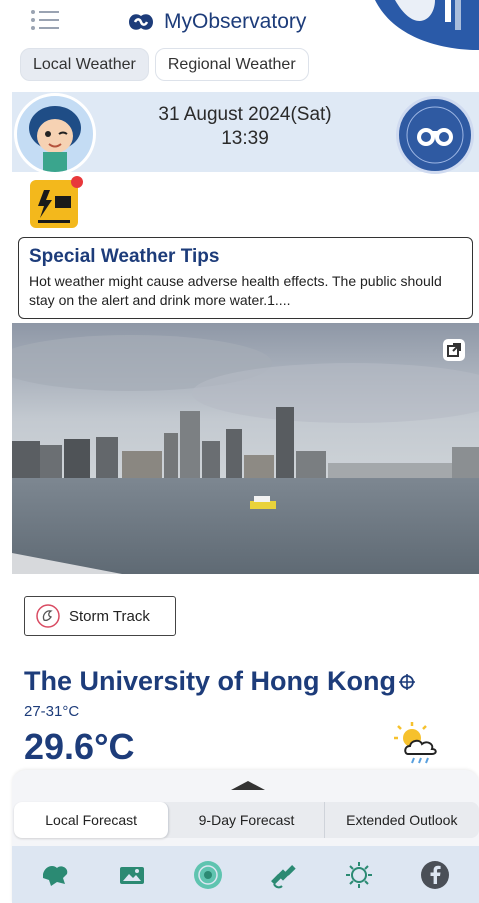 The image size is (479, 903). What do you see at coordinates (245, 138) in the screenshot?
I see `current-time: 13:39` at bounding box center [245, 138].